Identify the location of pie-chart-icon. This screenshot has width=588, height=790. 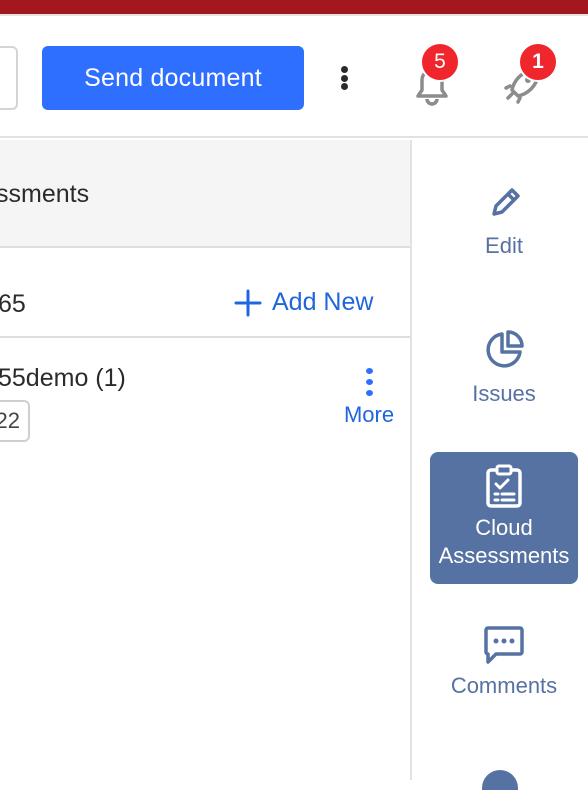
(505, 349).